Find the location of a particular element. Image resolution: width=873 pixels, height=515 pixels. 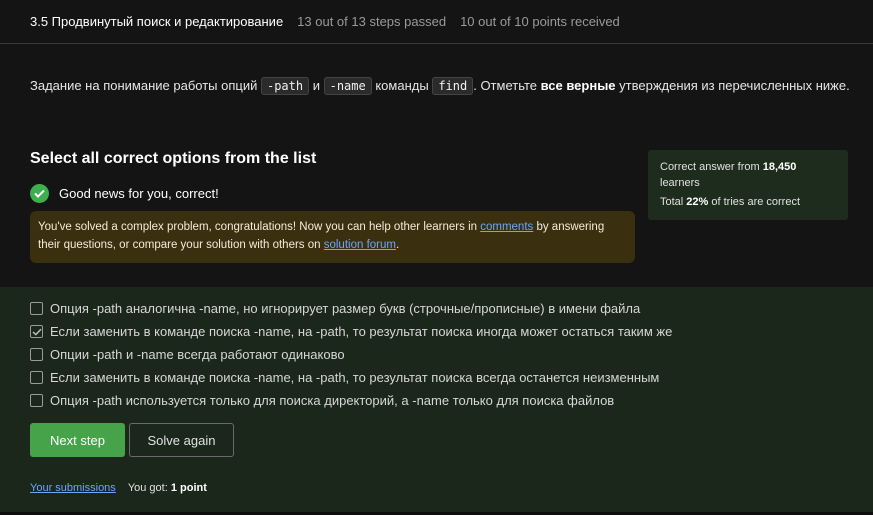

task-emphasis: все верные is located at coordinates (578, 85).